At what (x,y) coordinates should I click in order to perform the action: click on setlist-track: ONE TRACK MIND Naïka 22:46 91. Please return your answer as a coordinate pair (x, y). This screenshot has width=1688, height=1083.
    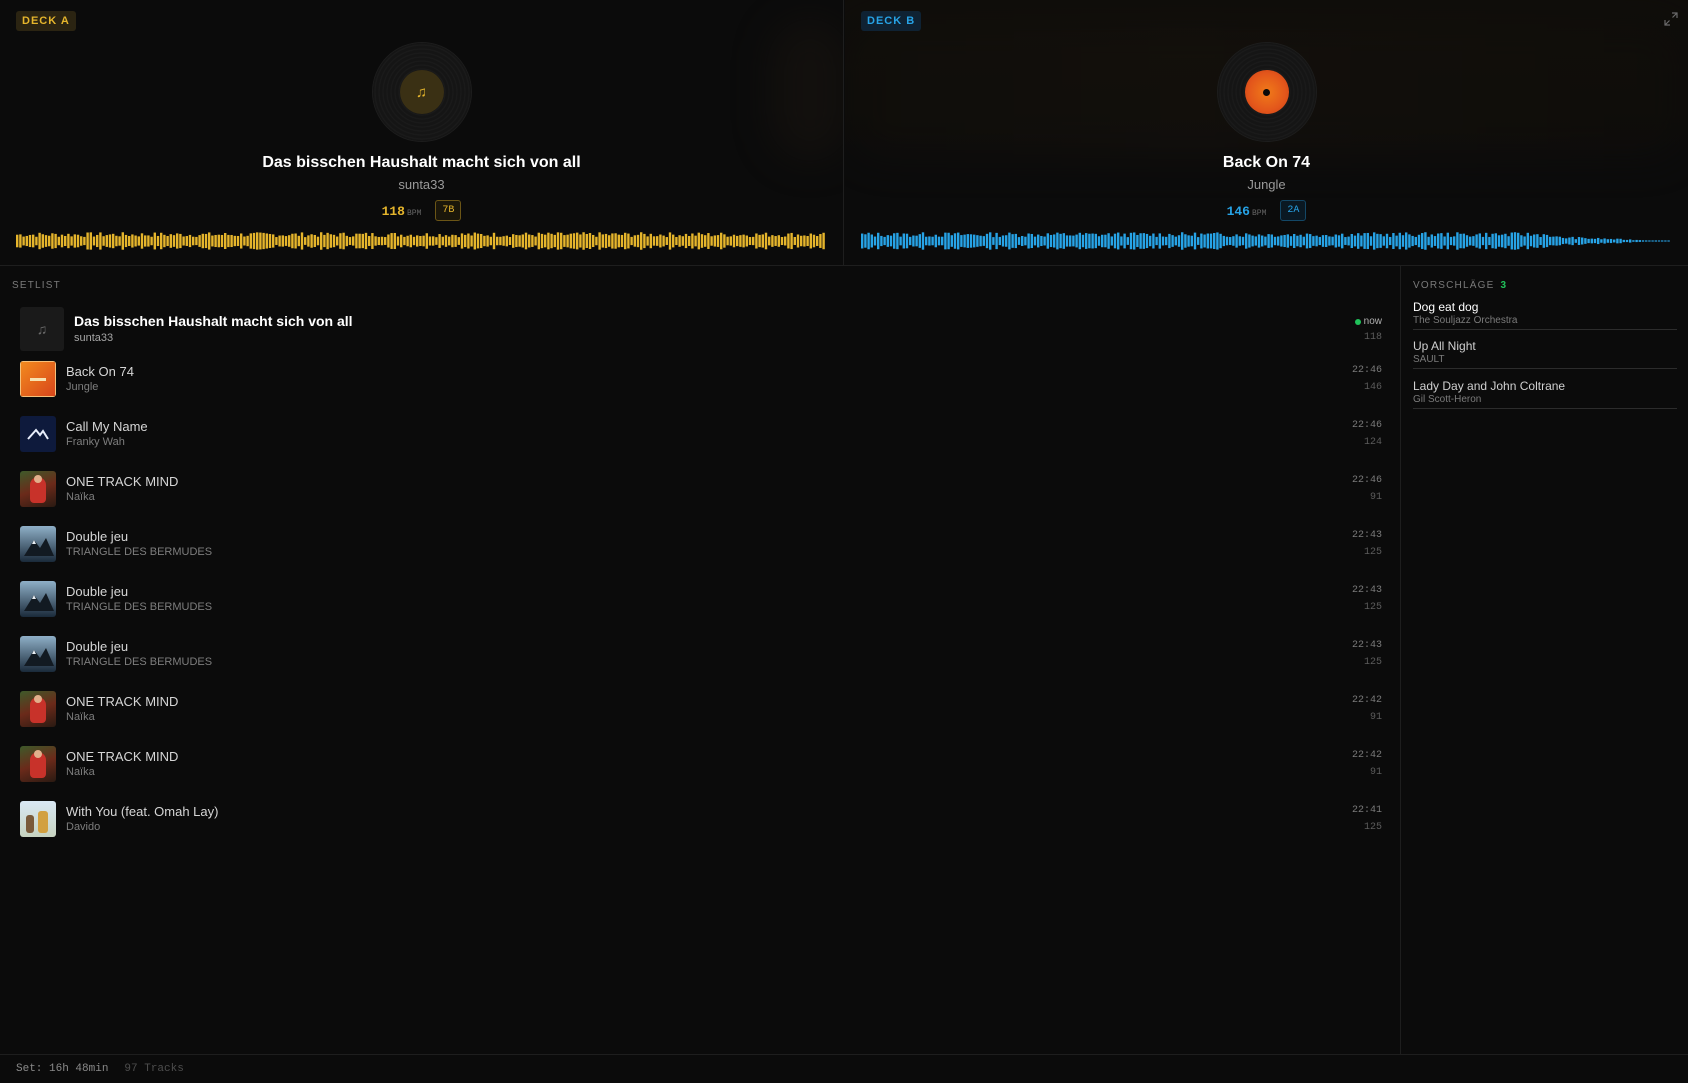
    Looking at the image, I should click on (701, 489).